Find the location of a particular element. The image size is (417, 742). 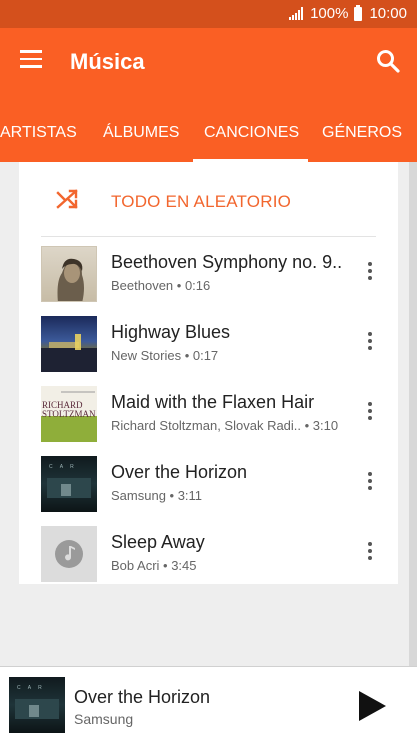

song-title: Sleep Away is located at coordinates (158, 542).